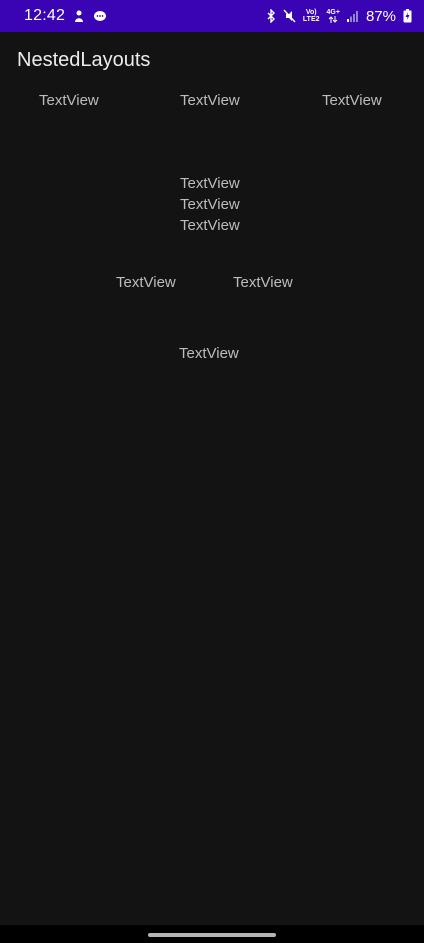 The width and height of the screenshot is (424, 943). I want to click on chat-bubble-icon, so click(100, 16).